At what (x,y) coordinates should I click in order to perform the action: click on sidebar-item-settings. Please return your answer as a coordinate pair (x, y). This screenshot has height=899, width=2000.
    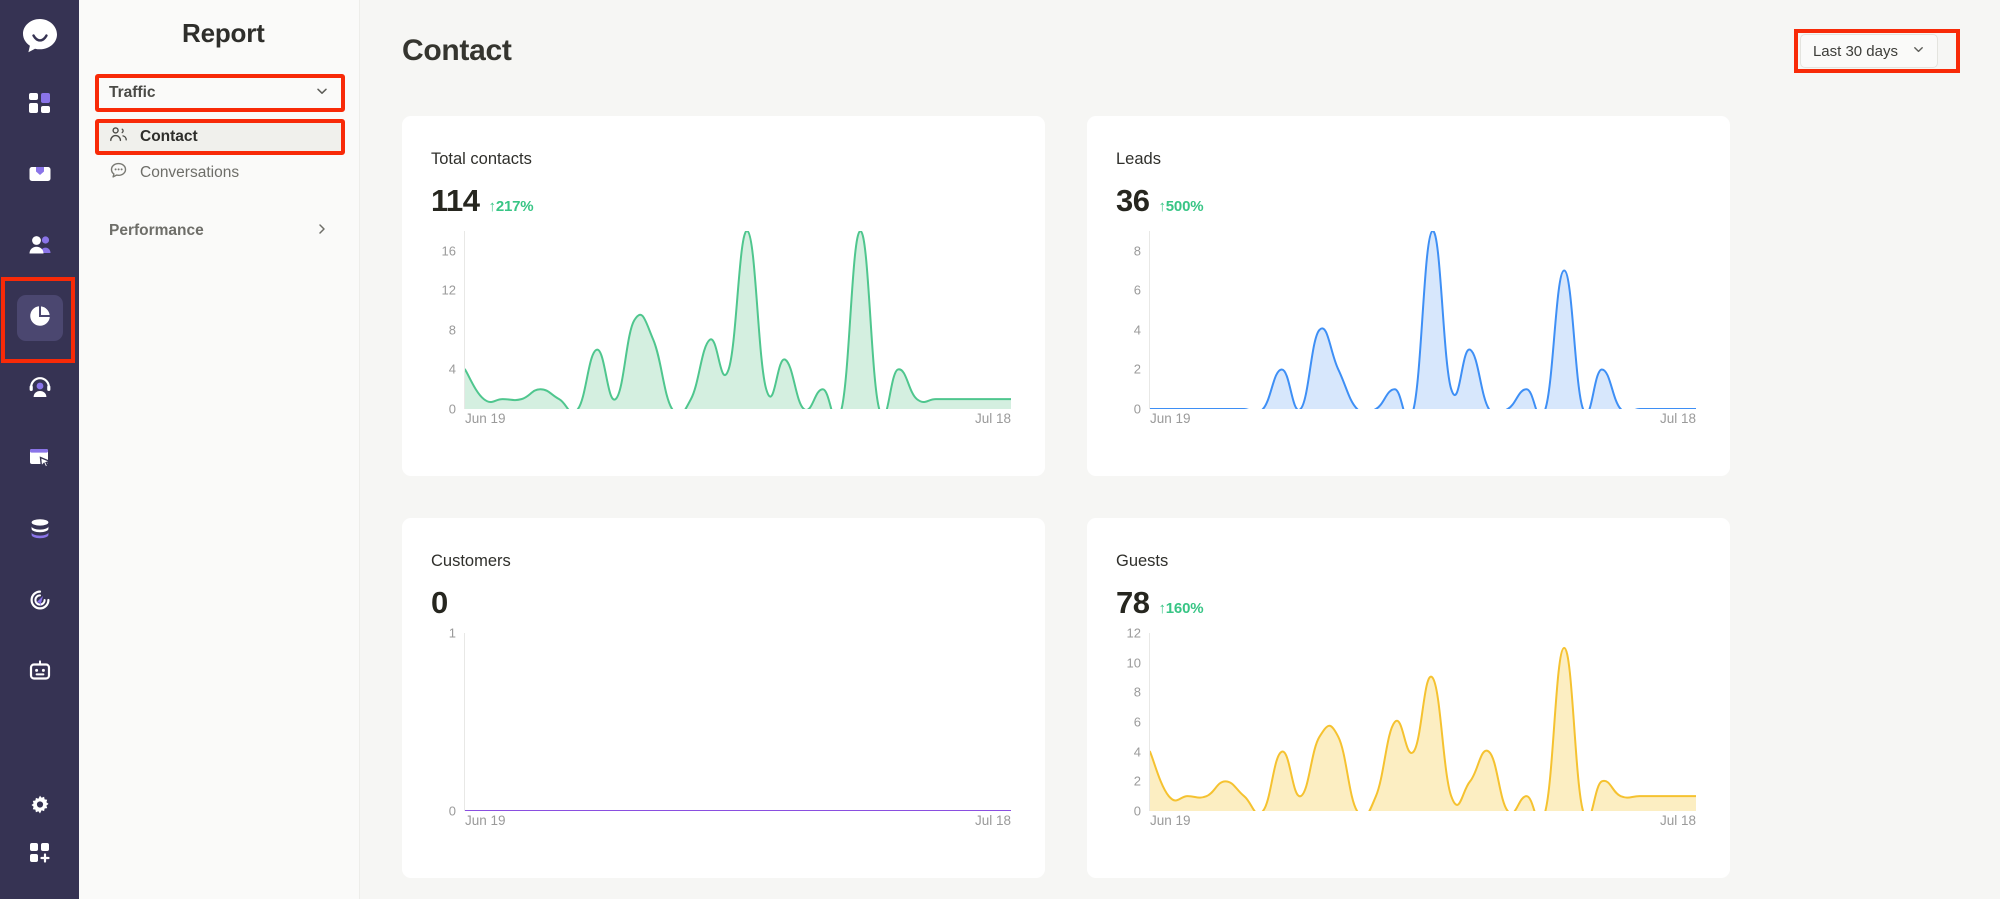
    Looking at the image, I should click on (40, 808).